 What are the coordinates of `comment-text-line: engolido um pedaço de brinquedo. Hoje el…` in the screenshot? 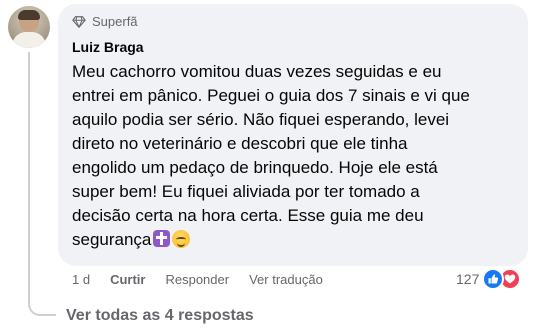 It's located at (255, 167).